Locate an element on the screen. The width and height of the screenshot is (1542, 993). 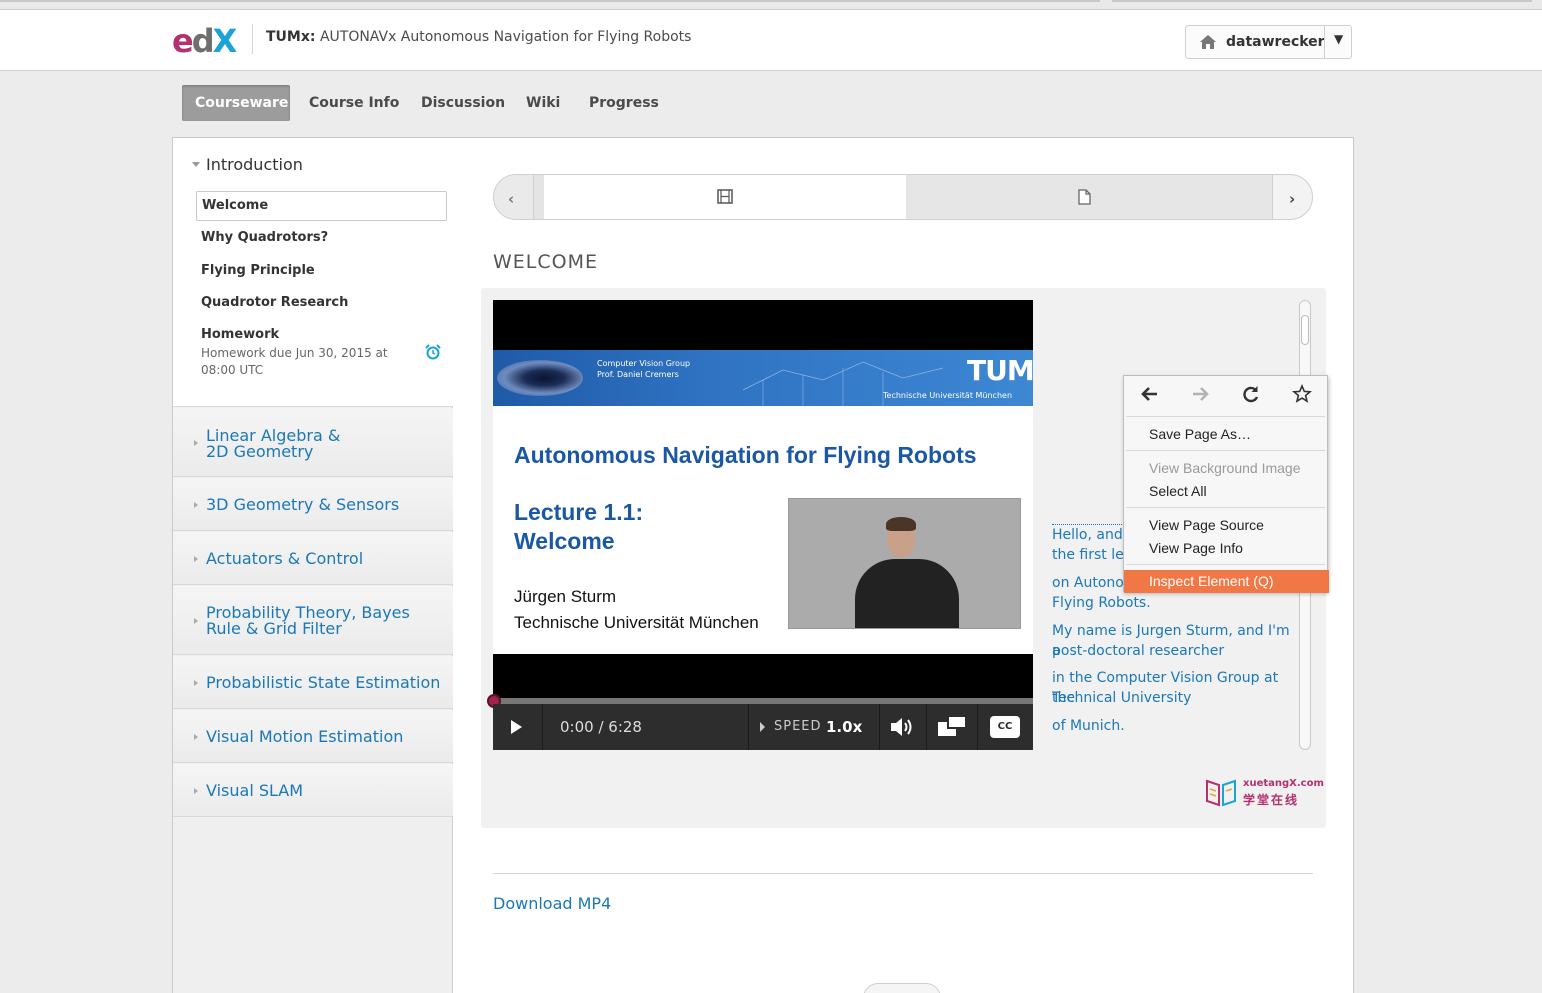
xuetangx-domain: xuetangX.com is located at coordinates (1283, 783).